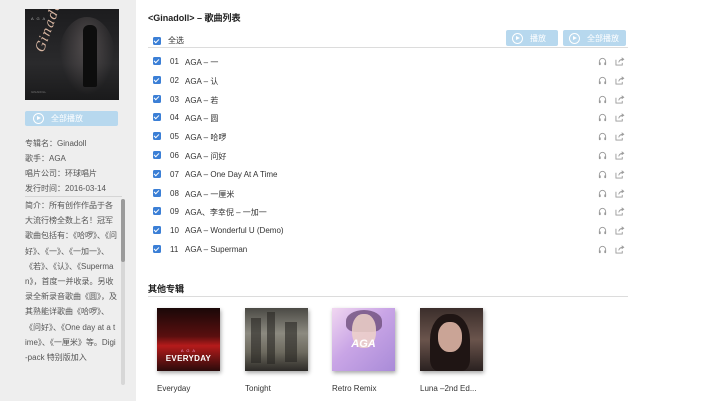 Image resolution: width=720 pixels, height=401 pixels. What do you see at coordinates (363, 344) in the screenshot?
I see `album-art-text: AGA` at bounding box center [363, 344].